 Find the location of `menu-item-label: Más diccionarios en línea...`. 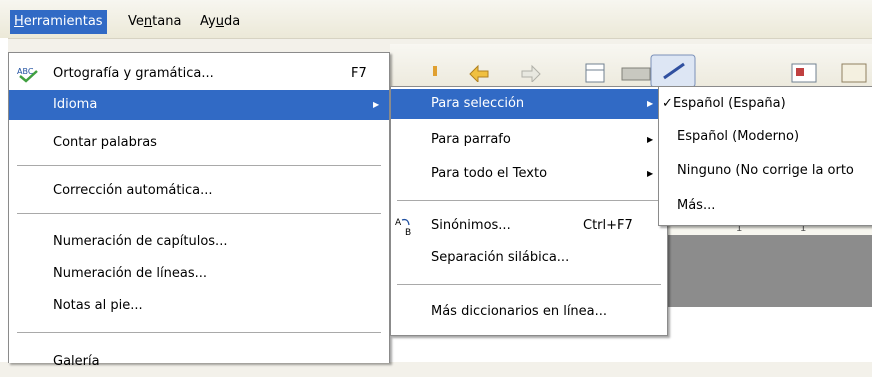

menu-item-label: Más diccionarios en línea... is located at coordinates (519, 311).